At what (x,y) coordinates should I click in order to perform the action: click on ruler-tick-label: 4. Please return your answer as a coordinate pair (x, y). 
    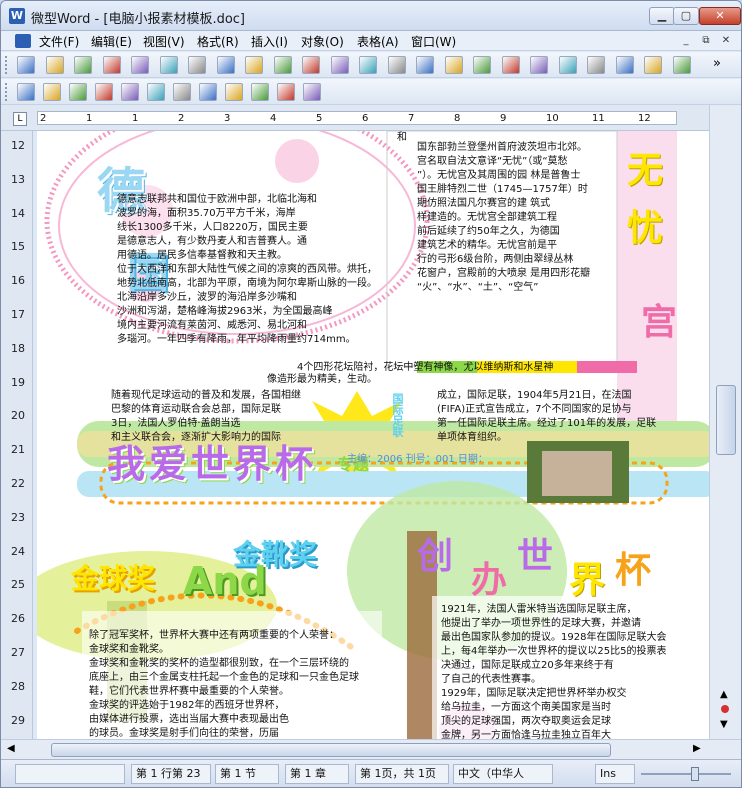
    Looking at the image, I should click on (273, 118).